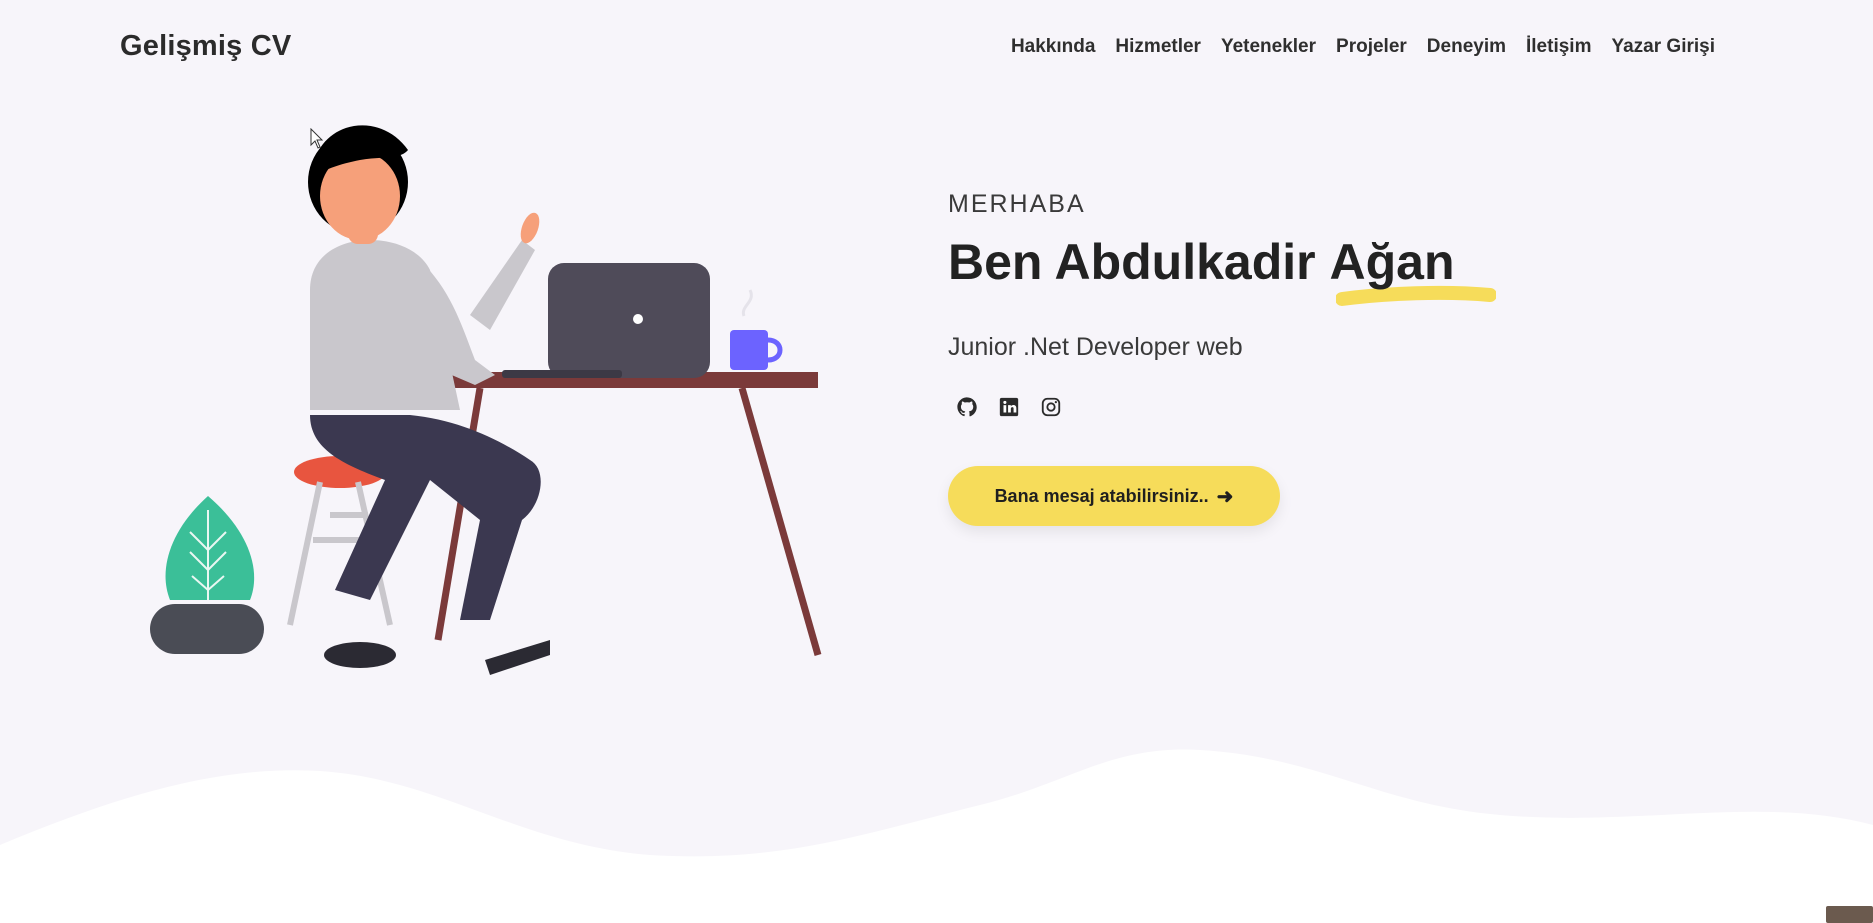 This screenshot has height=923, width=1873. Describe the element at coordinates (1201, 407) in the screenshot. I see `social-links` at that location.